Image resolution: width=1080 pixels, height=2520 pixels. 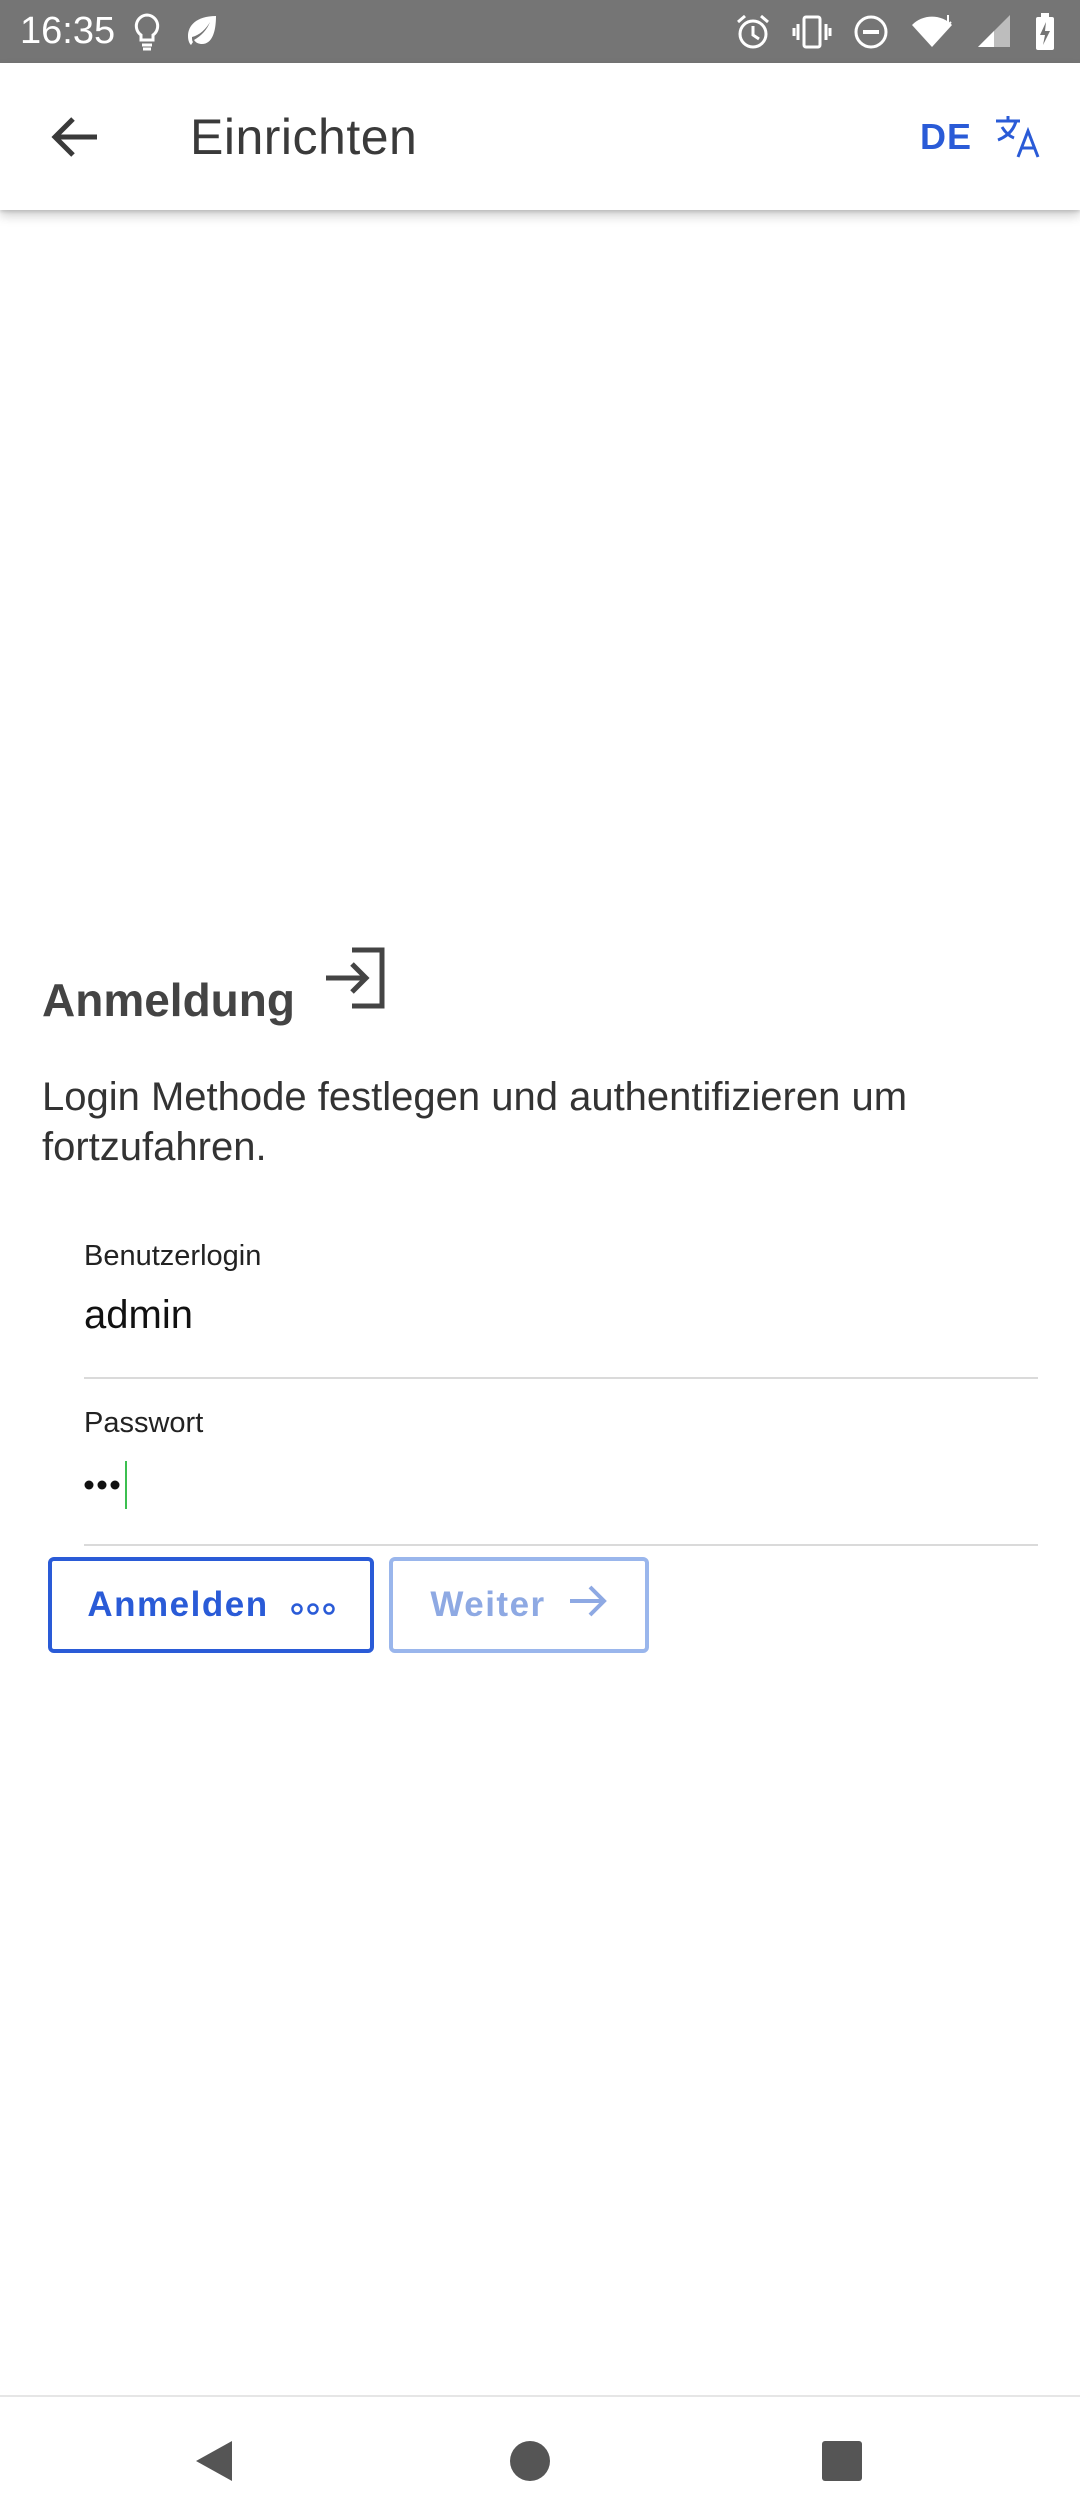 I want to click on back-button, so click(x=74, y=137).